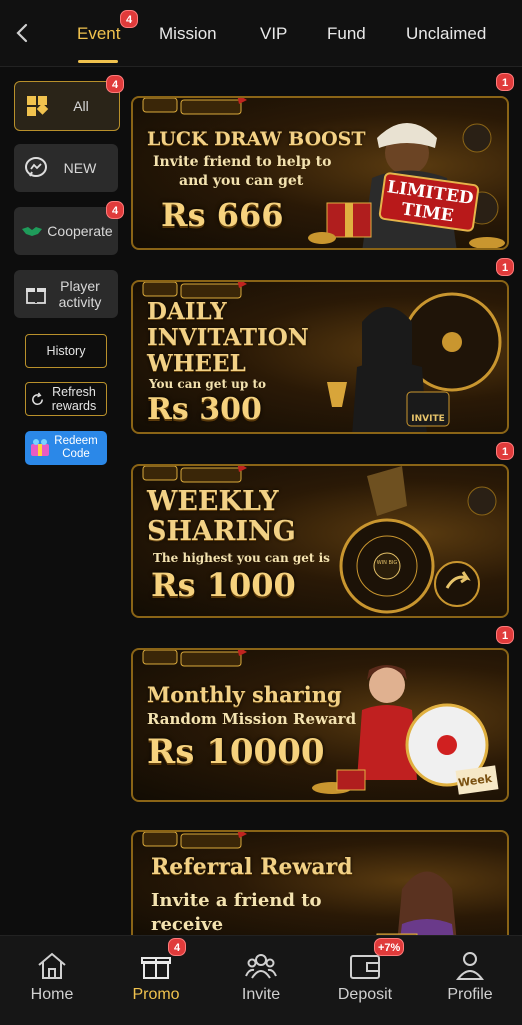  I want to click on back-arrow-icon, so click(23, 33).